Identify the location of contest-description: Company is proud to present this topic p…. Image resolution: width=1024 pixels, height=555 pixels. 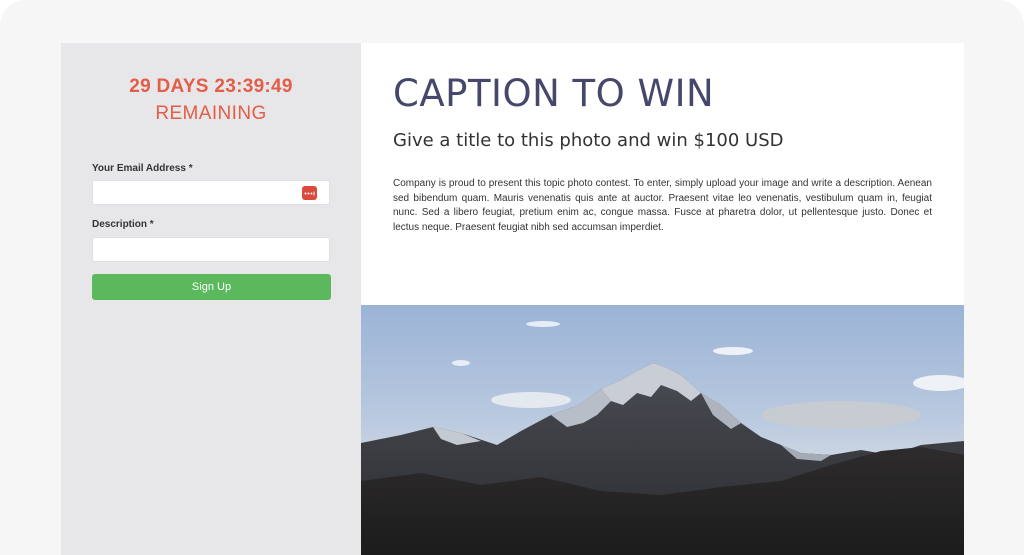
(662, 205).